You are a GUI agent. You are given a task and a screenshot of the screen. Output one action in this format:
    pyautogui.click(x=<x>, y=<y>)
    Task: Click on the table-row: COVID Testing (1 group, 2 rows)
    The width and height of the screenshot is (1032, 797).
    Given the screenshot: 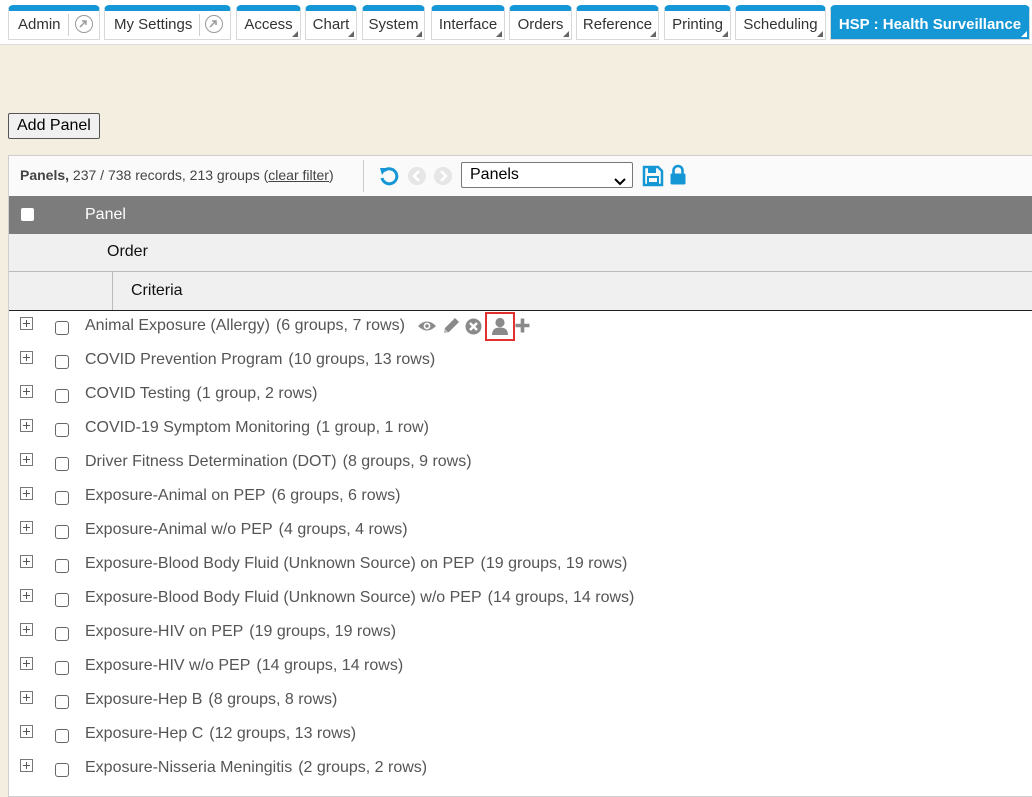 What is the action you would take?
    pyautogui.click(x=520, y=396)
    